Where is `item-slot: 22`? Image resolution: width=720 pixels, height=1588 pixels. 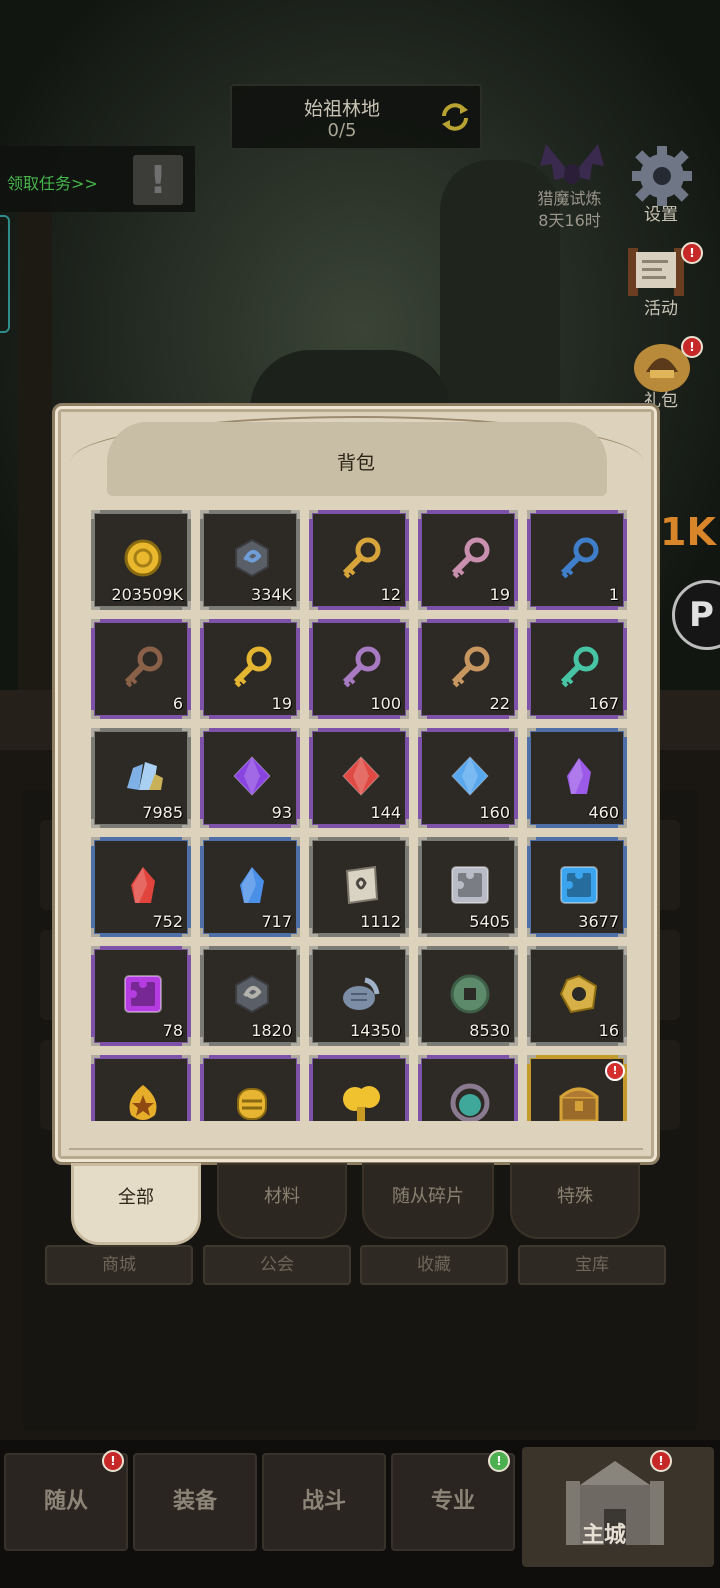
item-slot: 22 is located at coordinates (468, 669).